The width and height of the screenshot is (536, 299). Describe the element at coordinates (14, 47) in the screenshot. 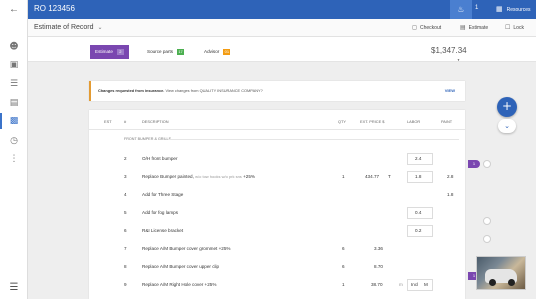

I see `user-icon: ☻` at that location.